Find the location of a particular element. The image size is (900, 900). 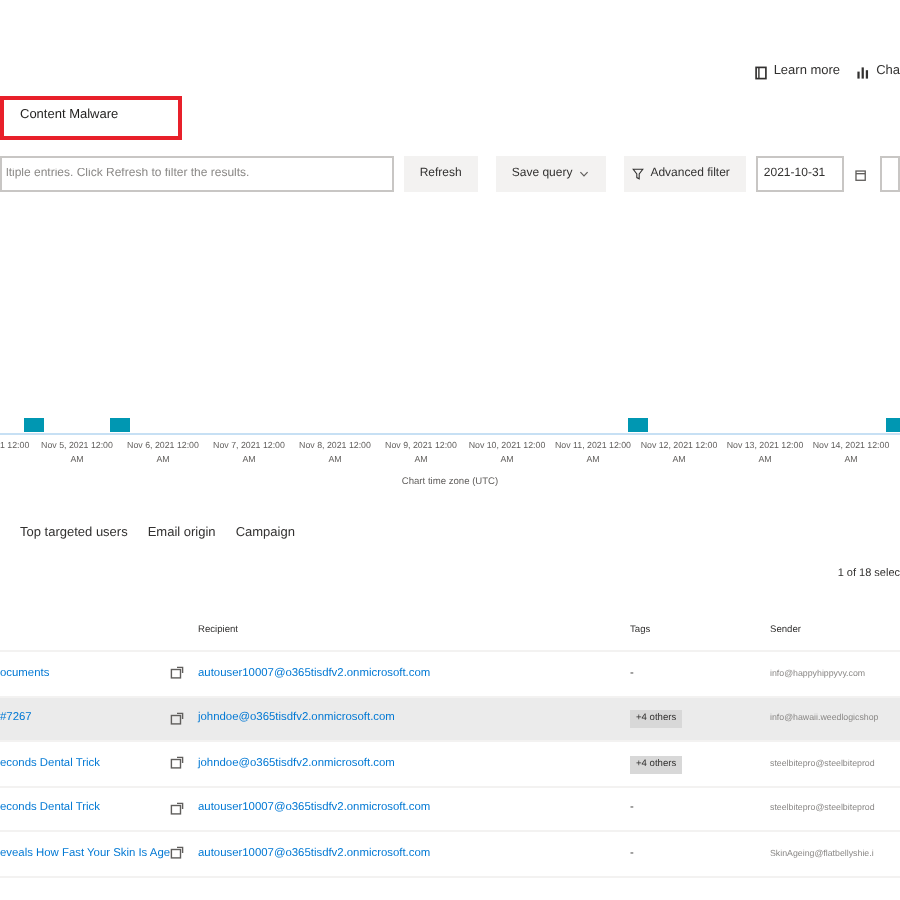

filter-icon is located at coordinates (638, 174).